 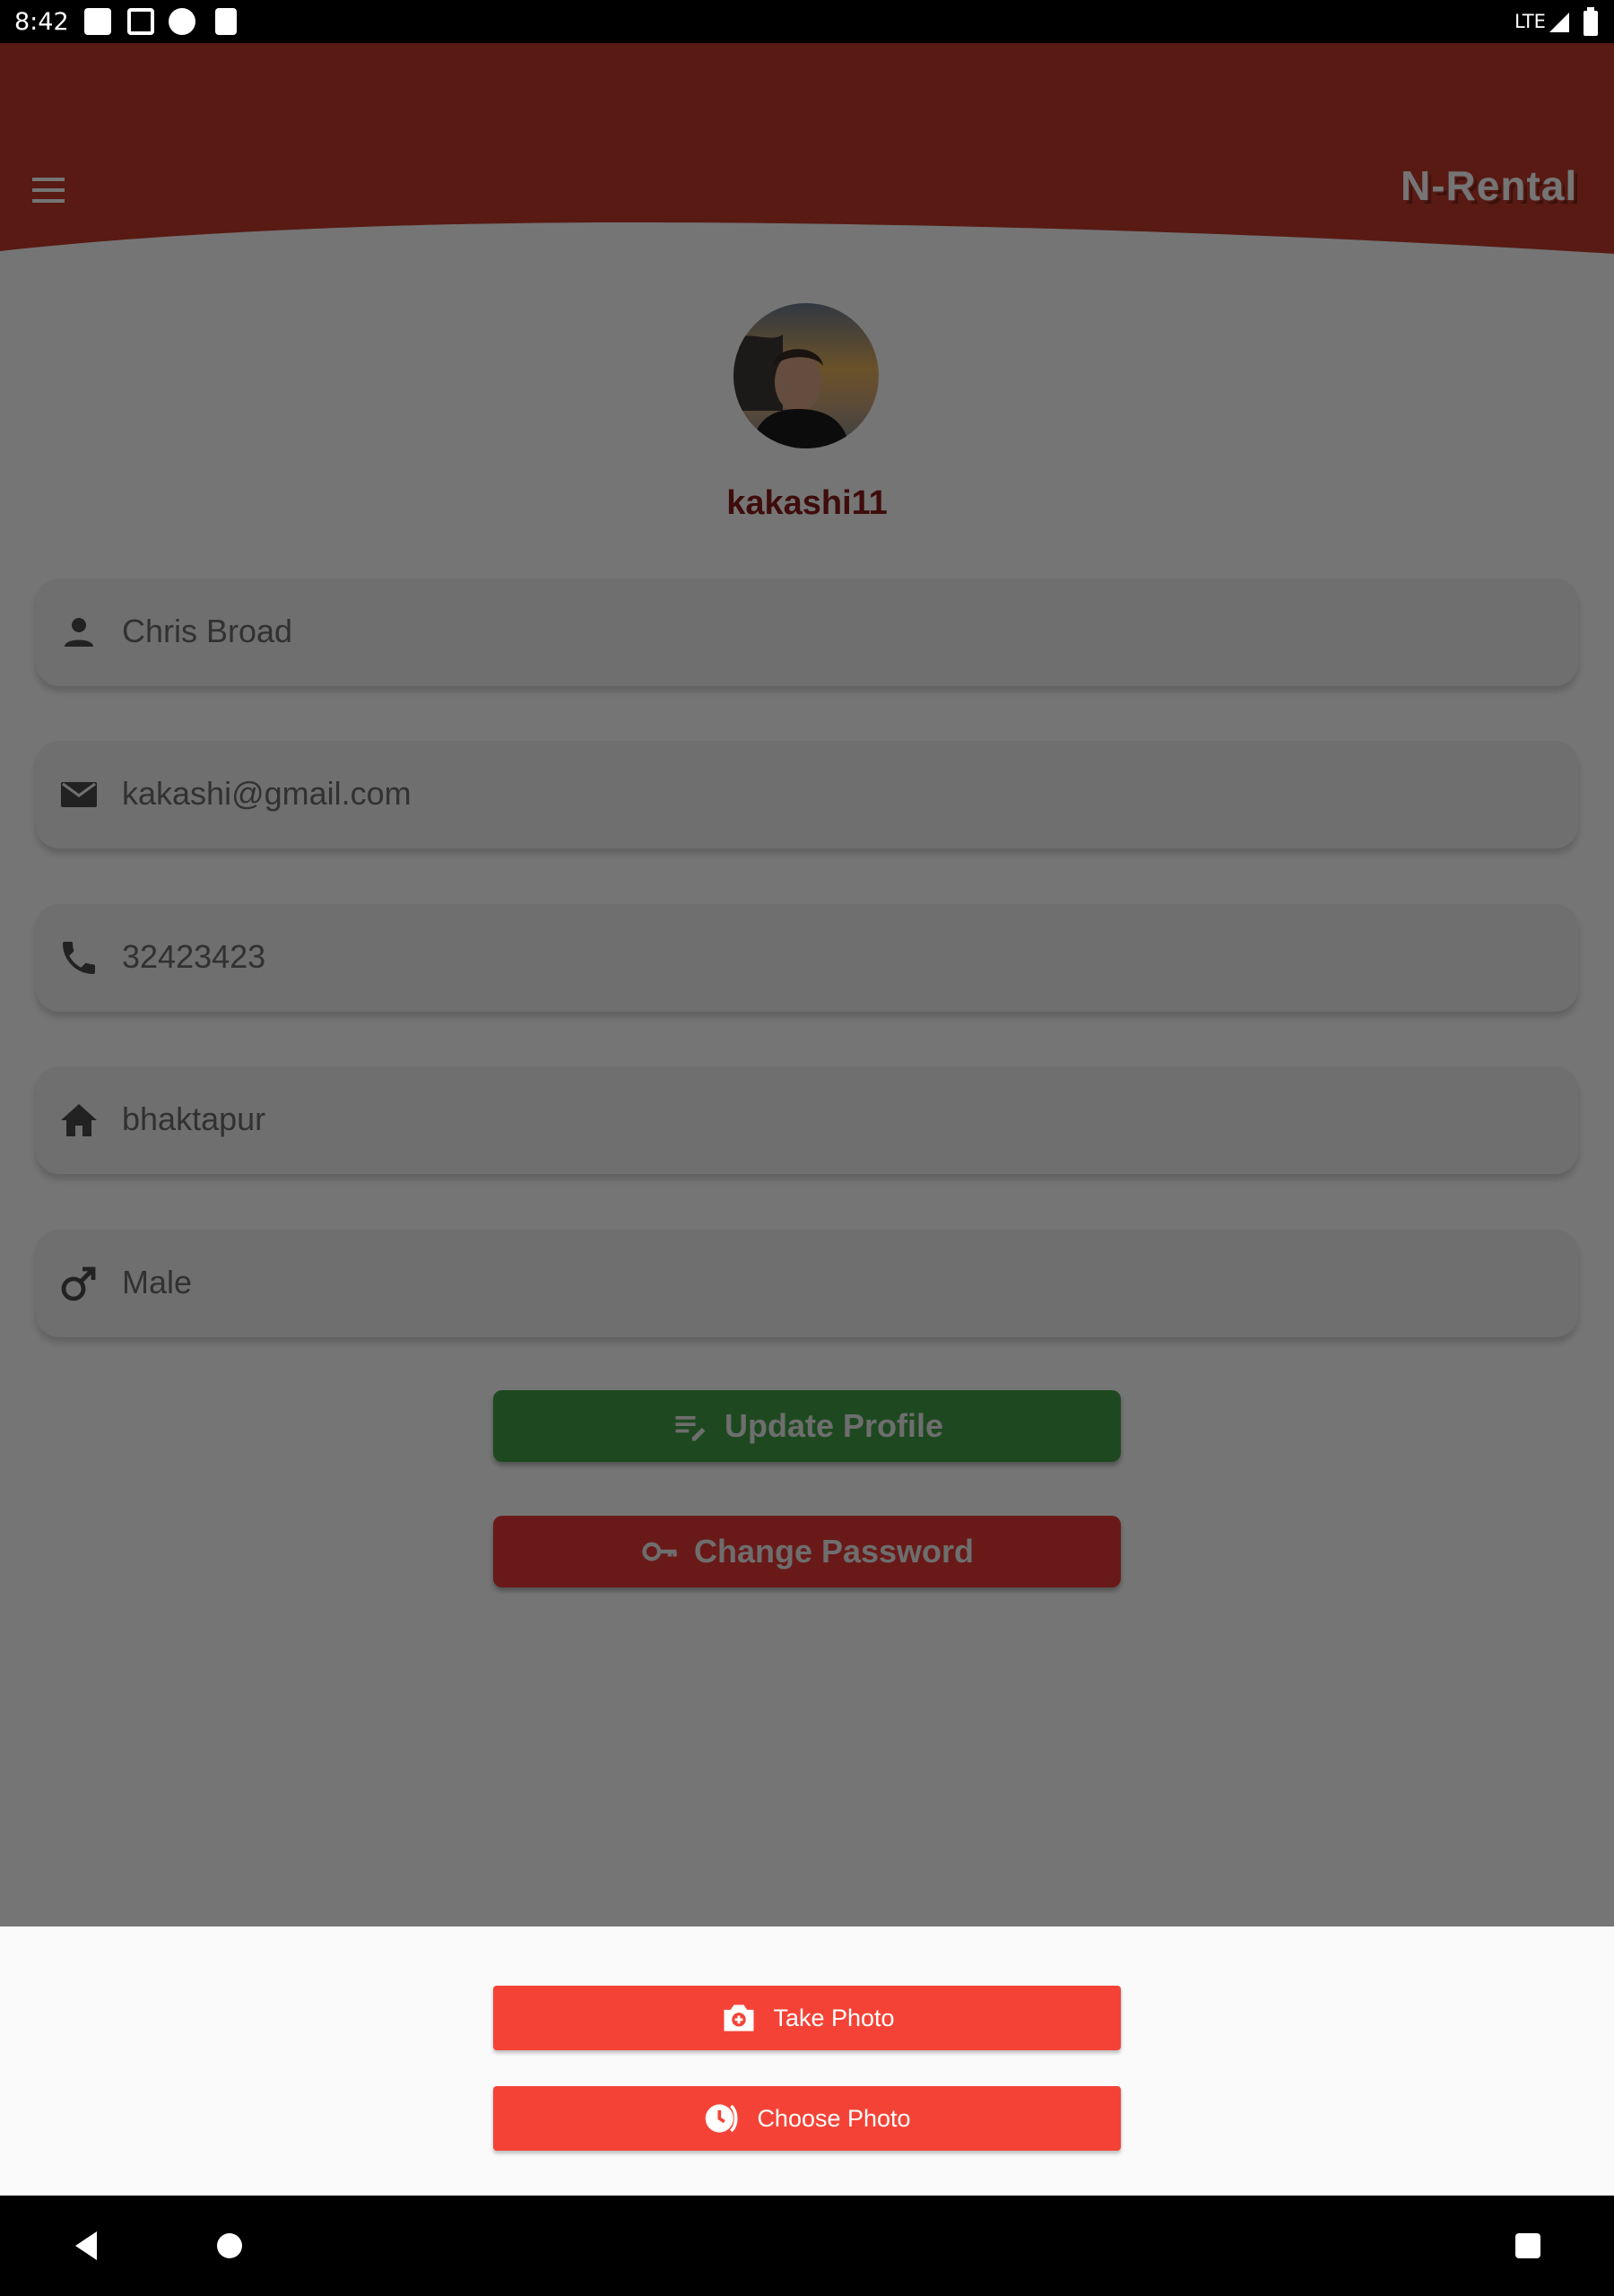 I want to click on choose-photo-button: Choose Photo, so click(x=807, y=2118).